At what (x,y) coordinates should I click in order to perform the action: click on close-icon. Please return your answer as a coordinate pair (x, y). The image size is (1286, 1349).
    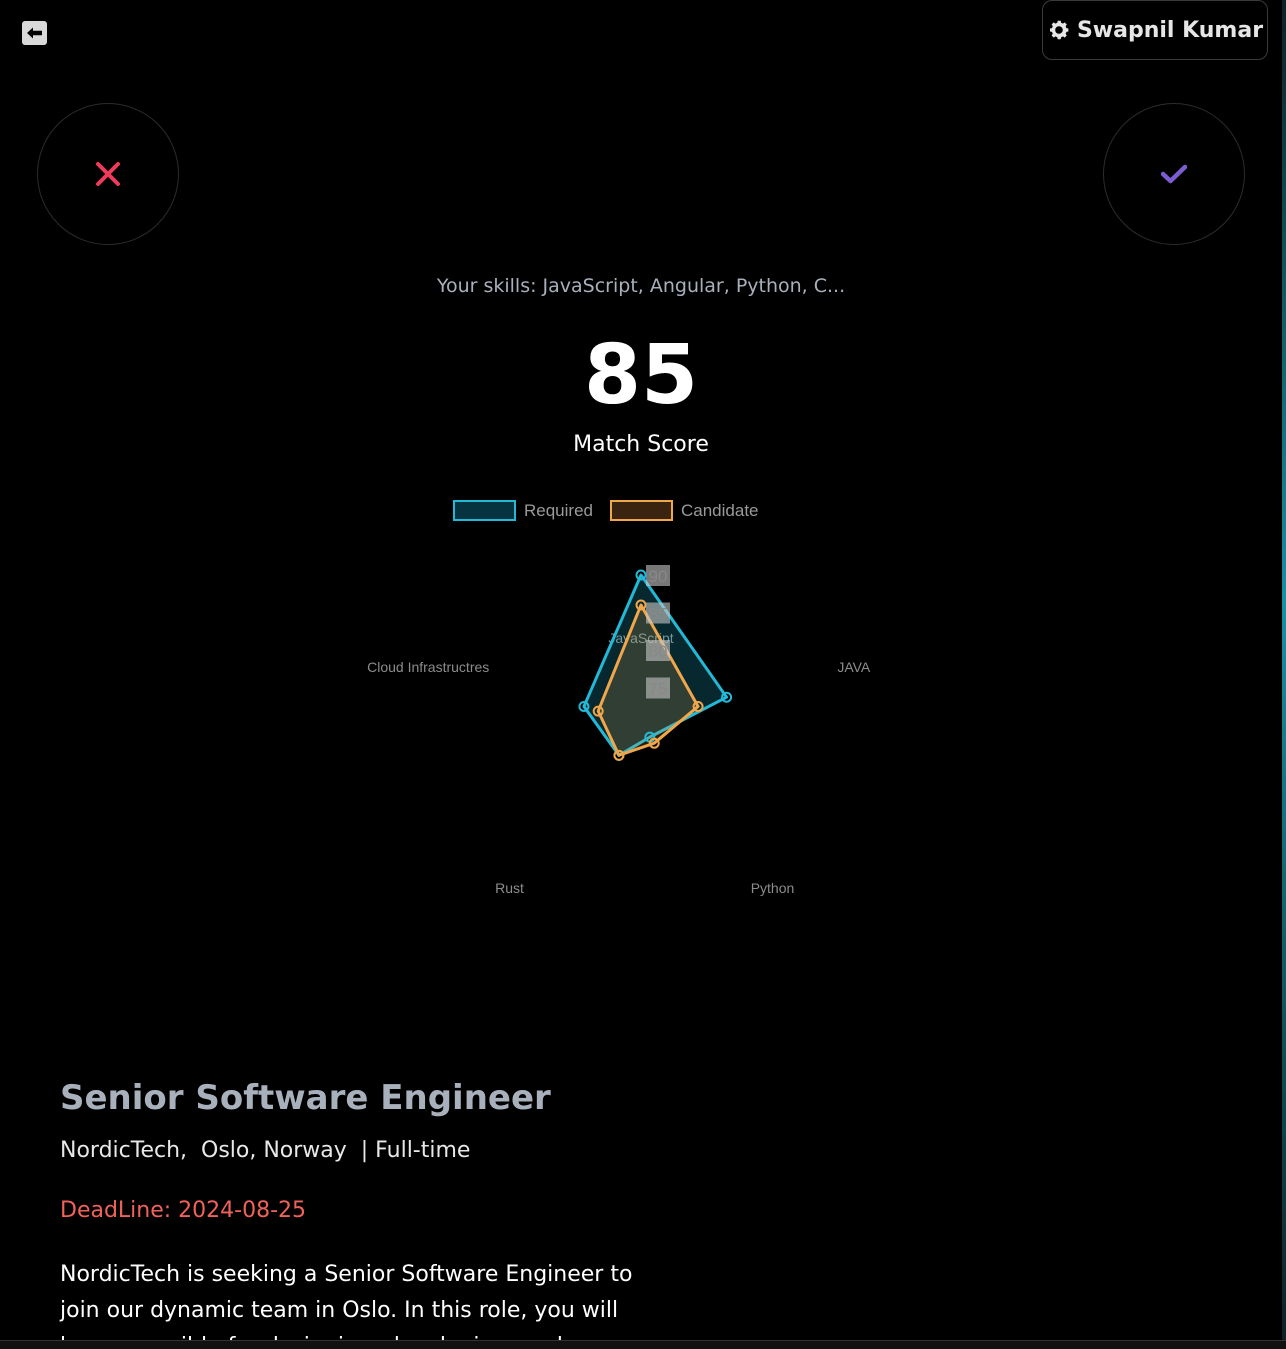
    Looking at the image, I should click on (108, 174).